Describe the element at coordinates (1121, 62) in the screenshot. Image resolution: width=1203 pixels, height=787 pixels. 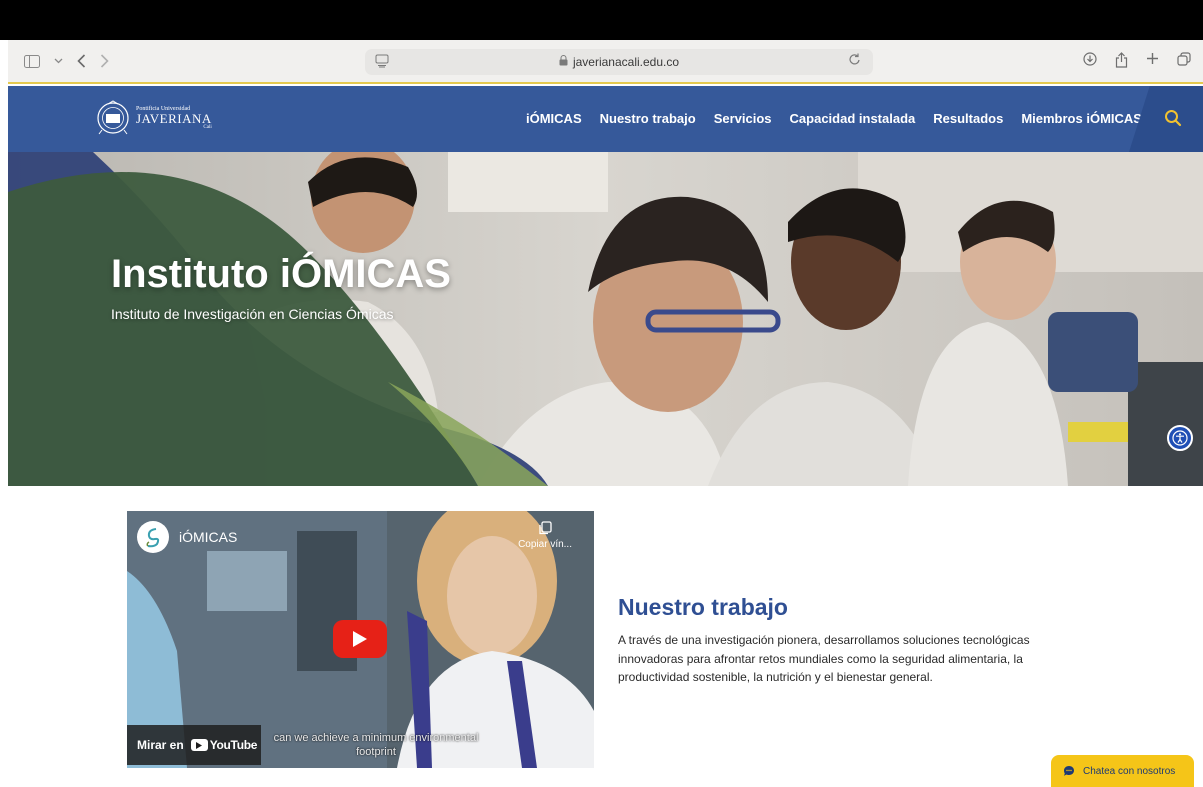
I see `share-icon` at that location.